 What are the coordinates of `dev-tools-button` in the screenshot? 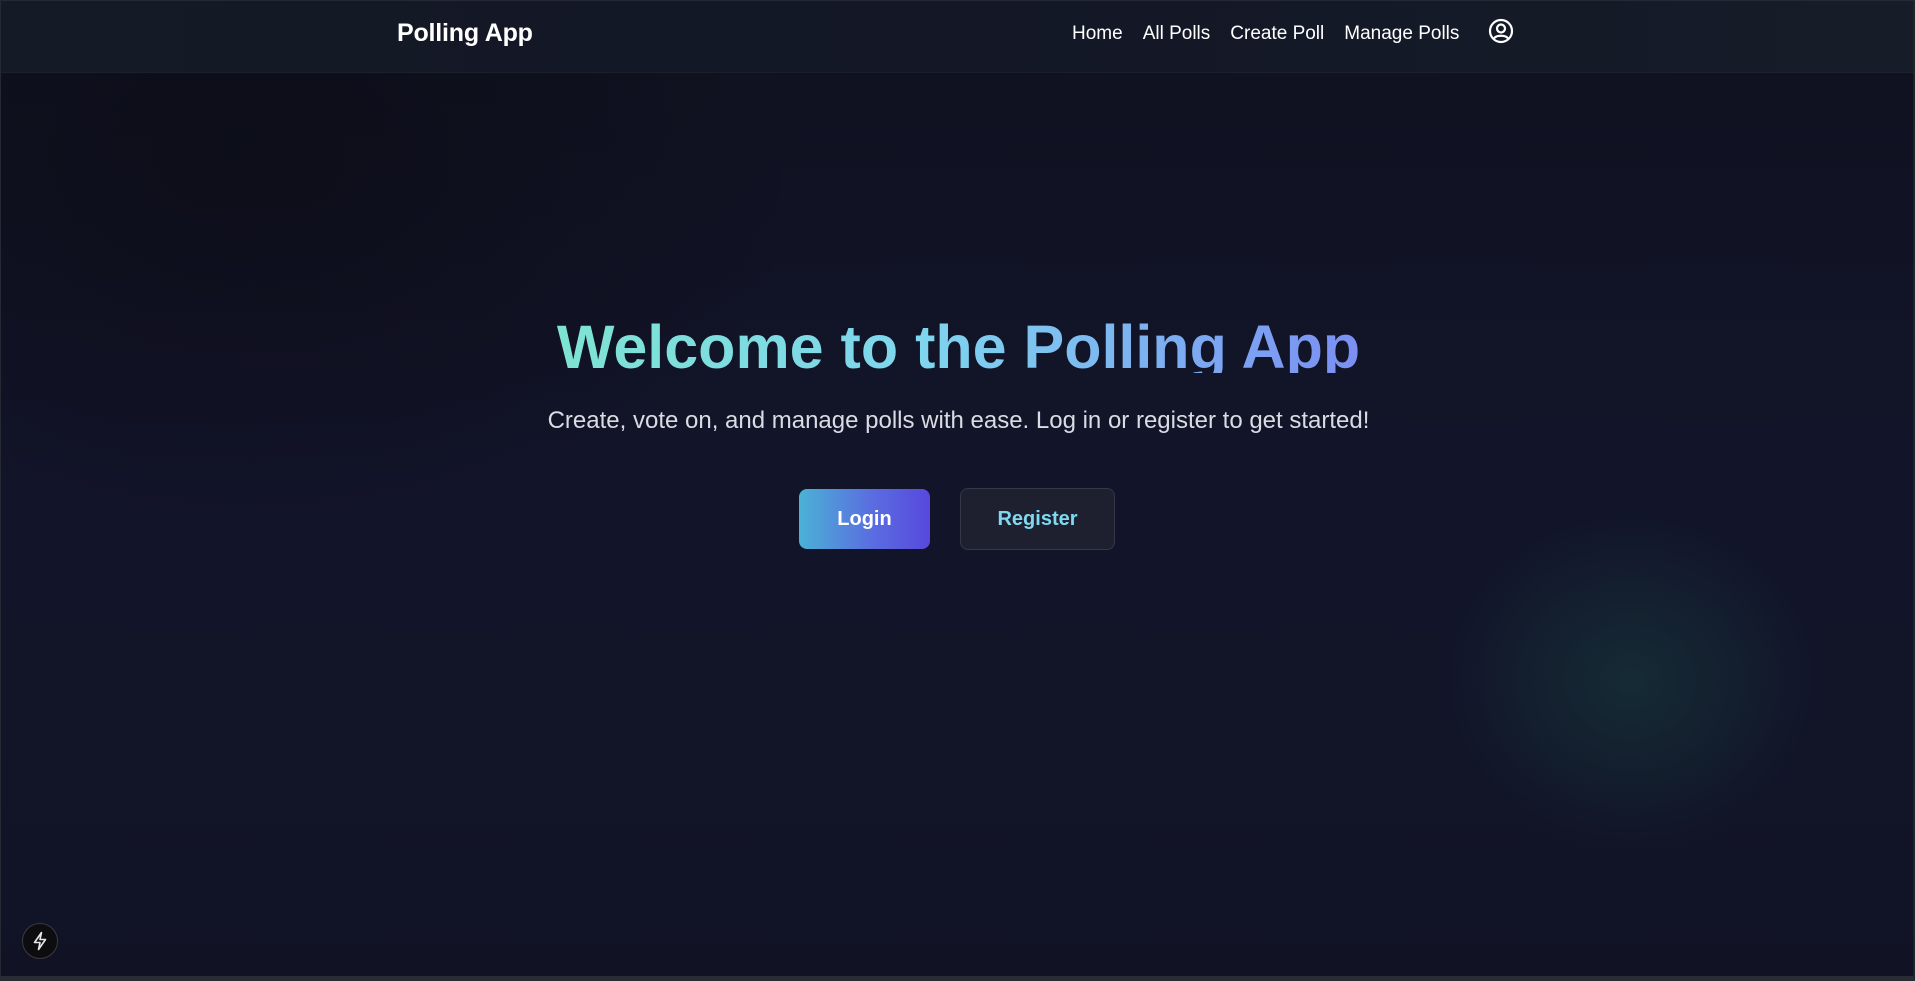 It's located at (40, 941).